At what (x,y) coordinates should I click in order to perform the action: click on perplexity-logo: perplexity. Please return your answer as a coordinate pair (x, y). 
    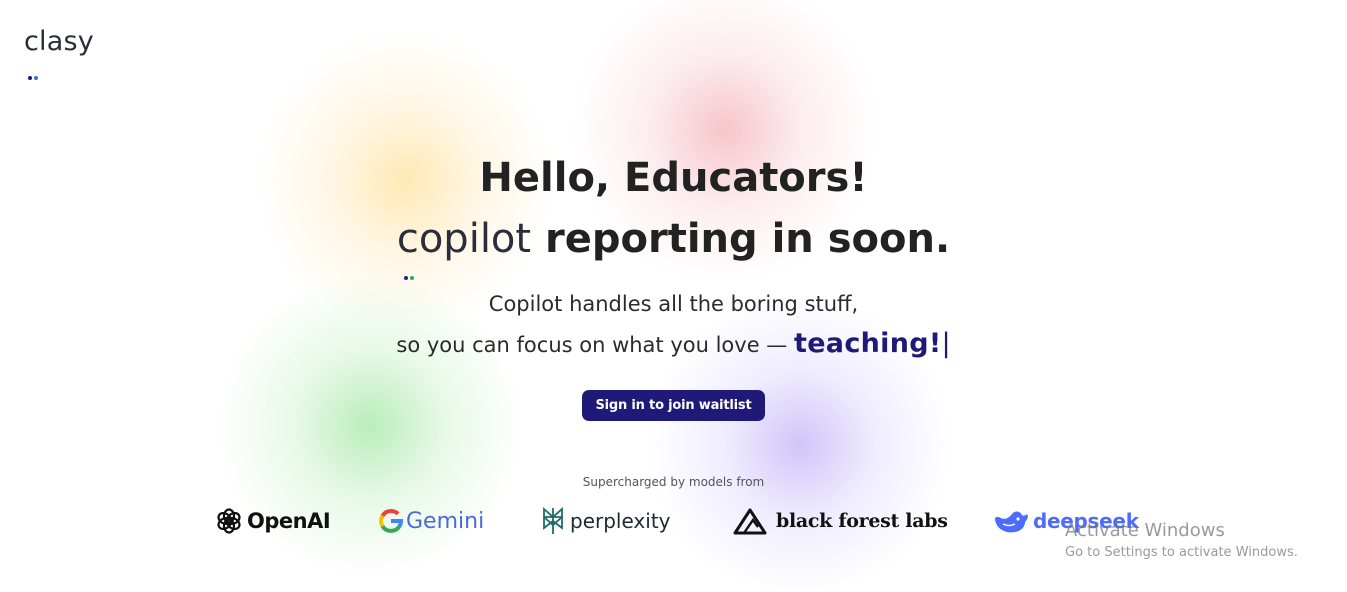
    Looking at the image, I should click on (605, 521).